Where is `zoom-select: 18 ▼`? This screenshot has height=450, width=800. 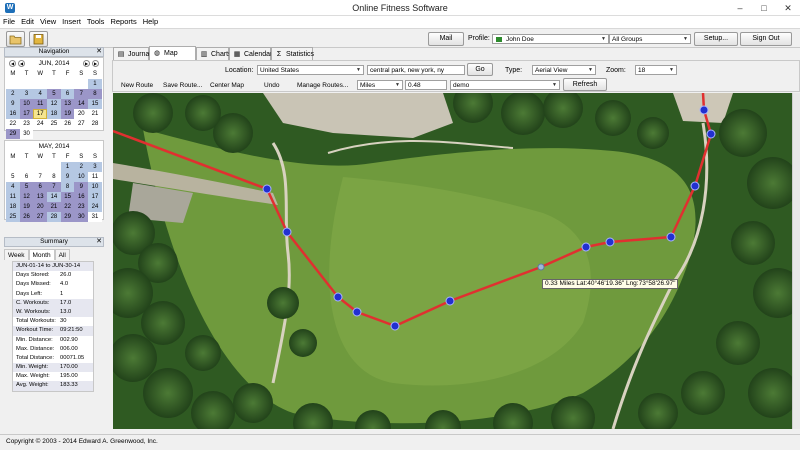
zoom-select: 18 ▼ is located at coordinates (656, 70).